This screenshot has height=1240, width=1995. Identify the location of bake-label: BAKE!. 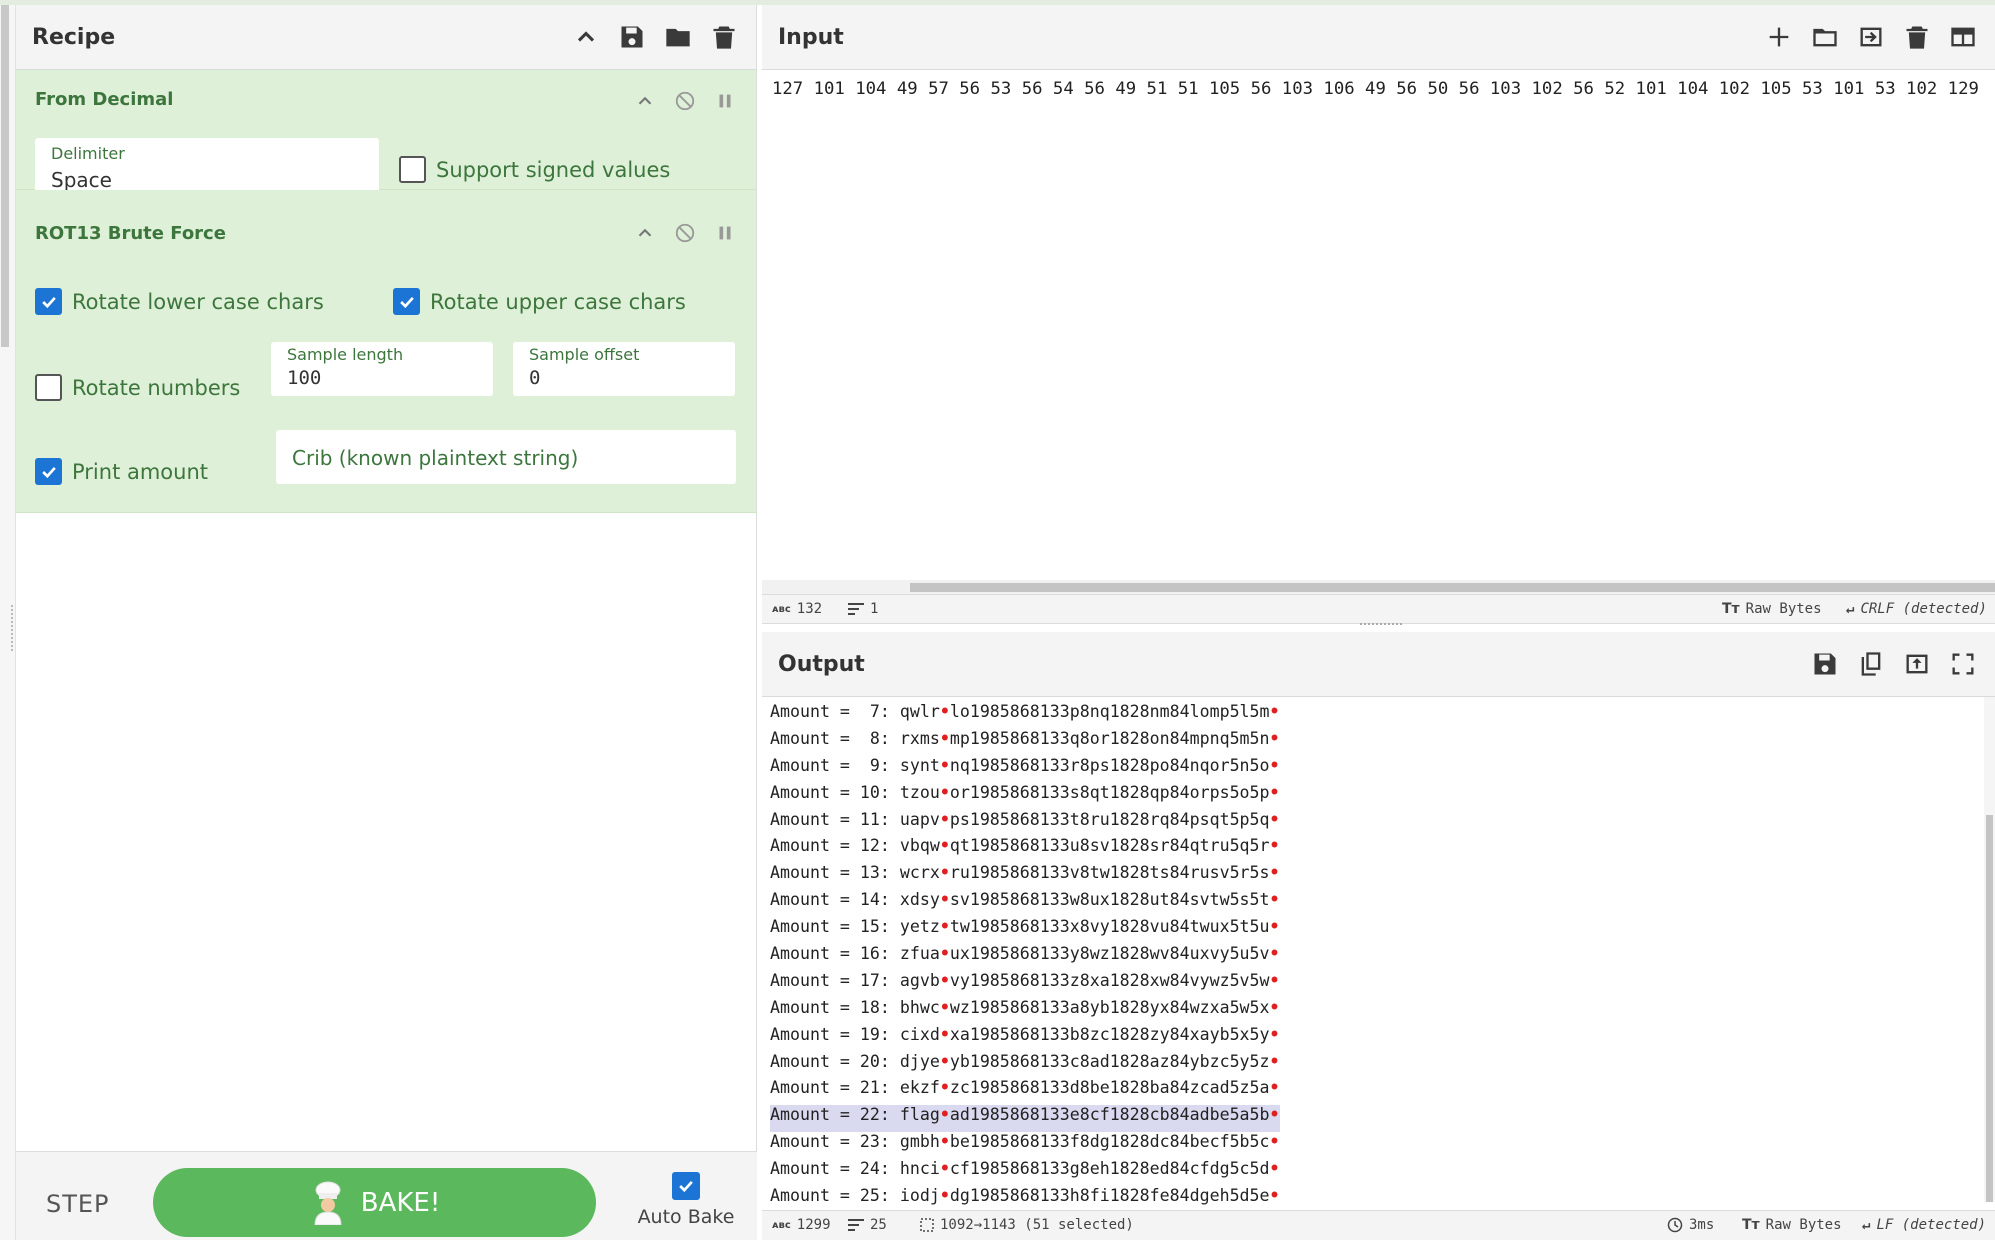
(400, 1202).